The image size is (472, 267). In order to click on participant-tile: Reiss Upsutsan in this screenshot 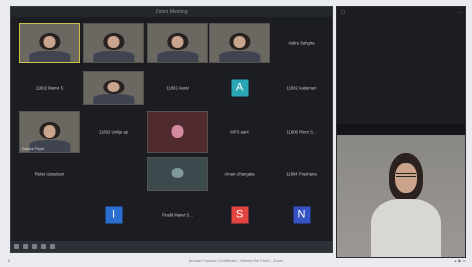, I will do `click(49, 174)`.